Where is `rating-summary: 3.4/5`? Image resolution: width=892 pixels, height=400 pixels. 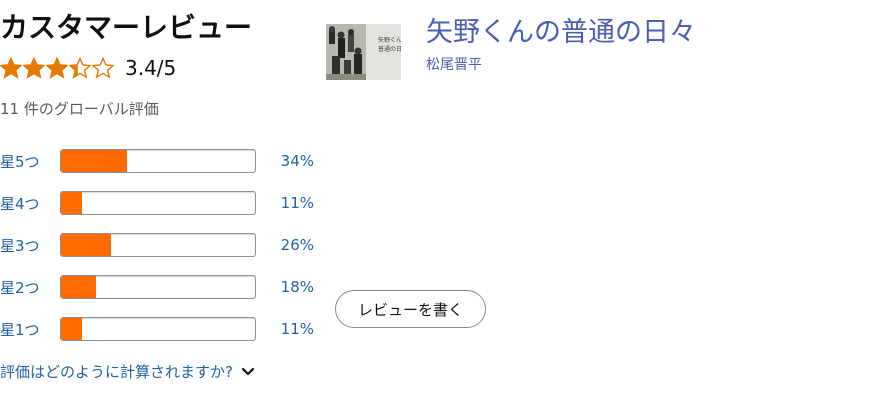 rating-summary: 3.4/5 is located at coordinates (88, 68).